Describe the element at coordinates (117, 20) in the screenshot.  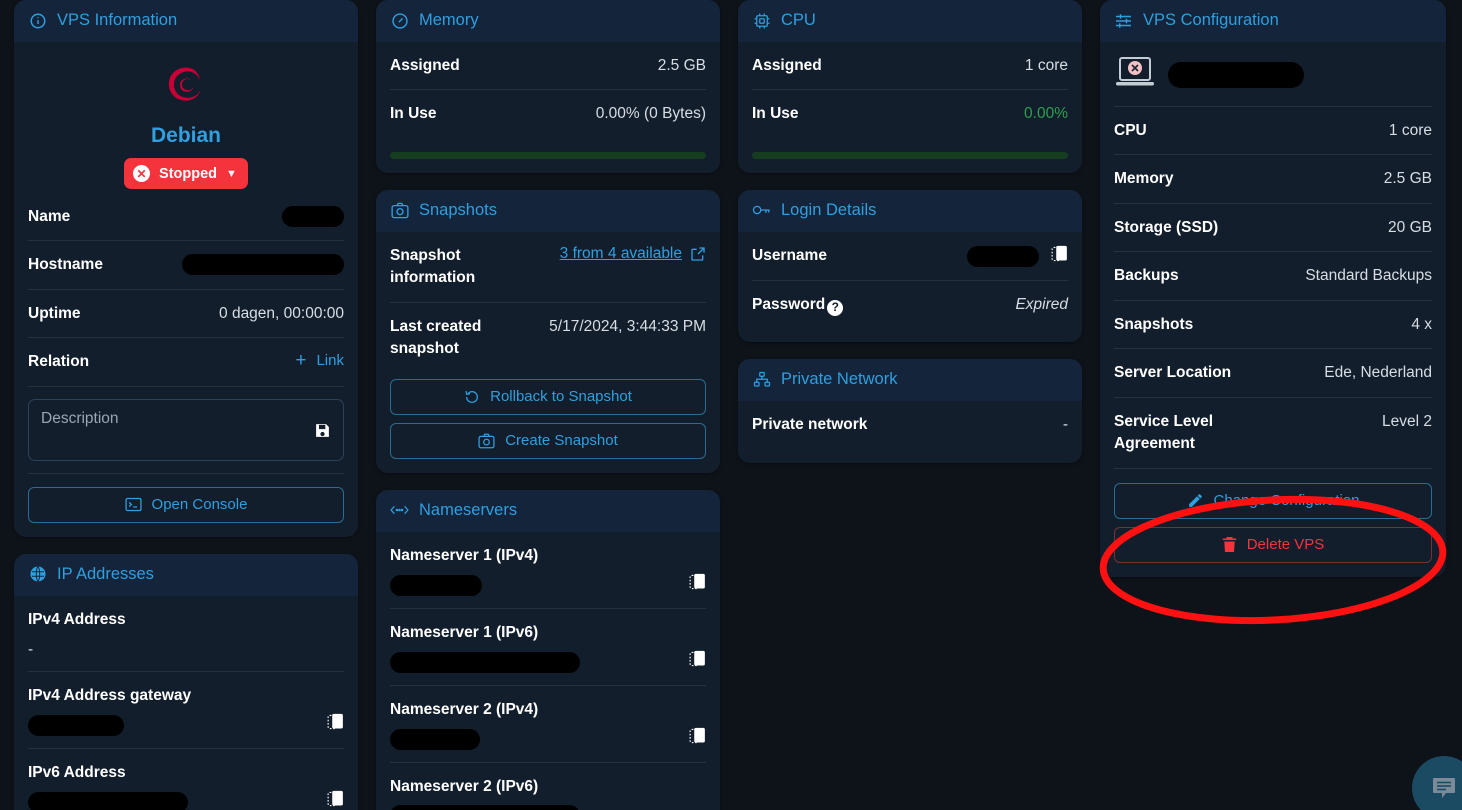
I see `vps-information-title: VPS Information` at that location.